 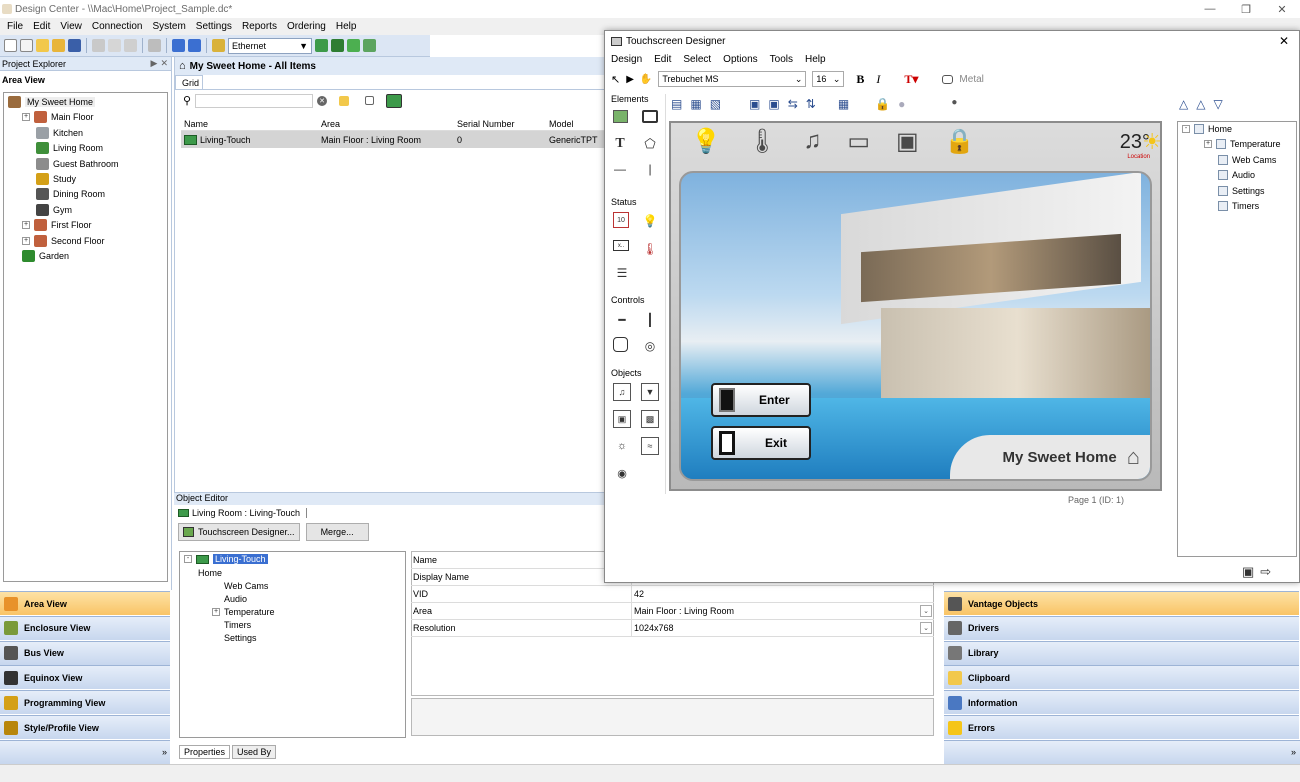 I want to click on nav-enclosure-view: Enclosure View, so click(x=85, y=627).